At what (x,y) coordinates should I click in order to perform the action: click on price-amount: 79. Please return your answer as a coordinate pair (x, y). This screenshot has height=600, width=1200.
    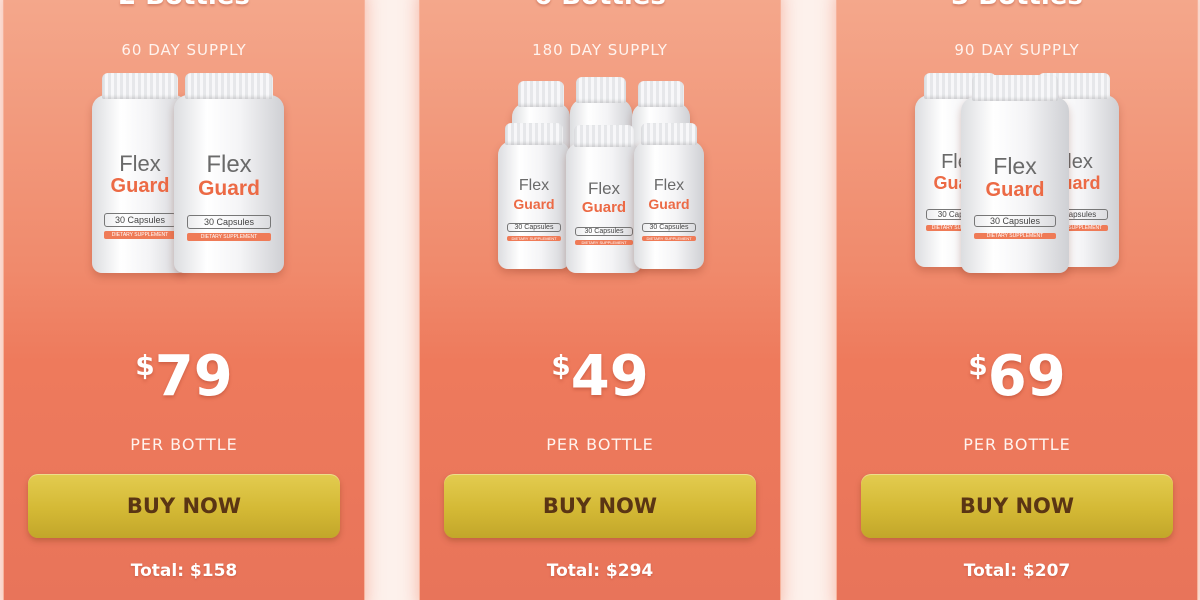
    Looking at the image, I should click on (193, 376).